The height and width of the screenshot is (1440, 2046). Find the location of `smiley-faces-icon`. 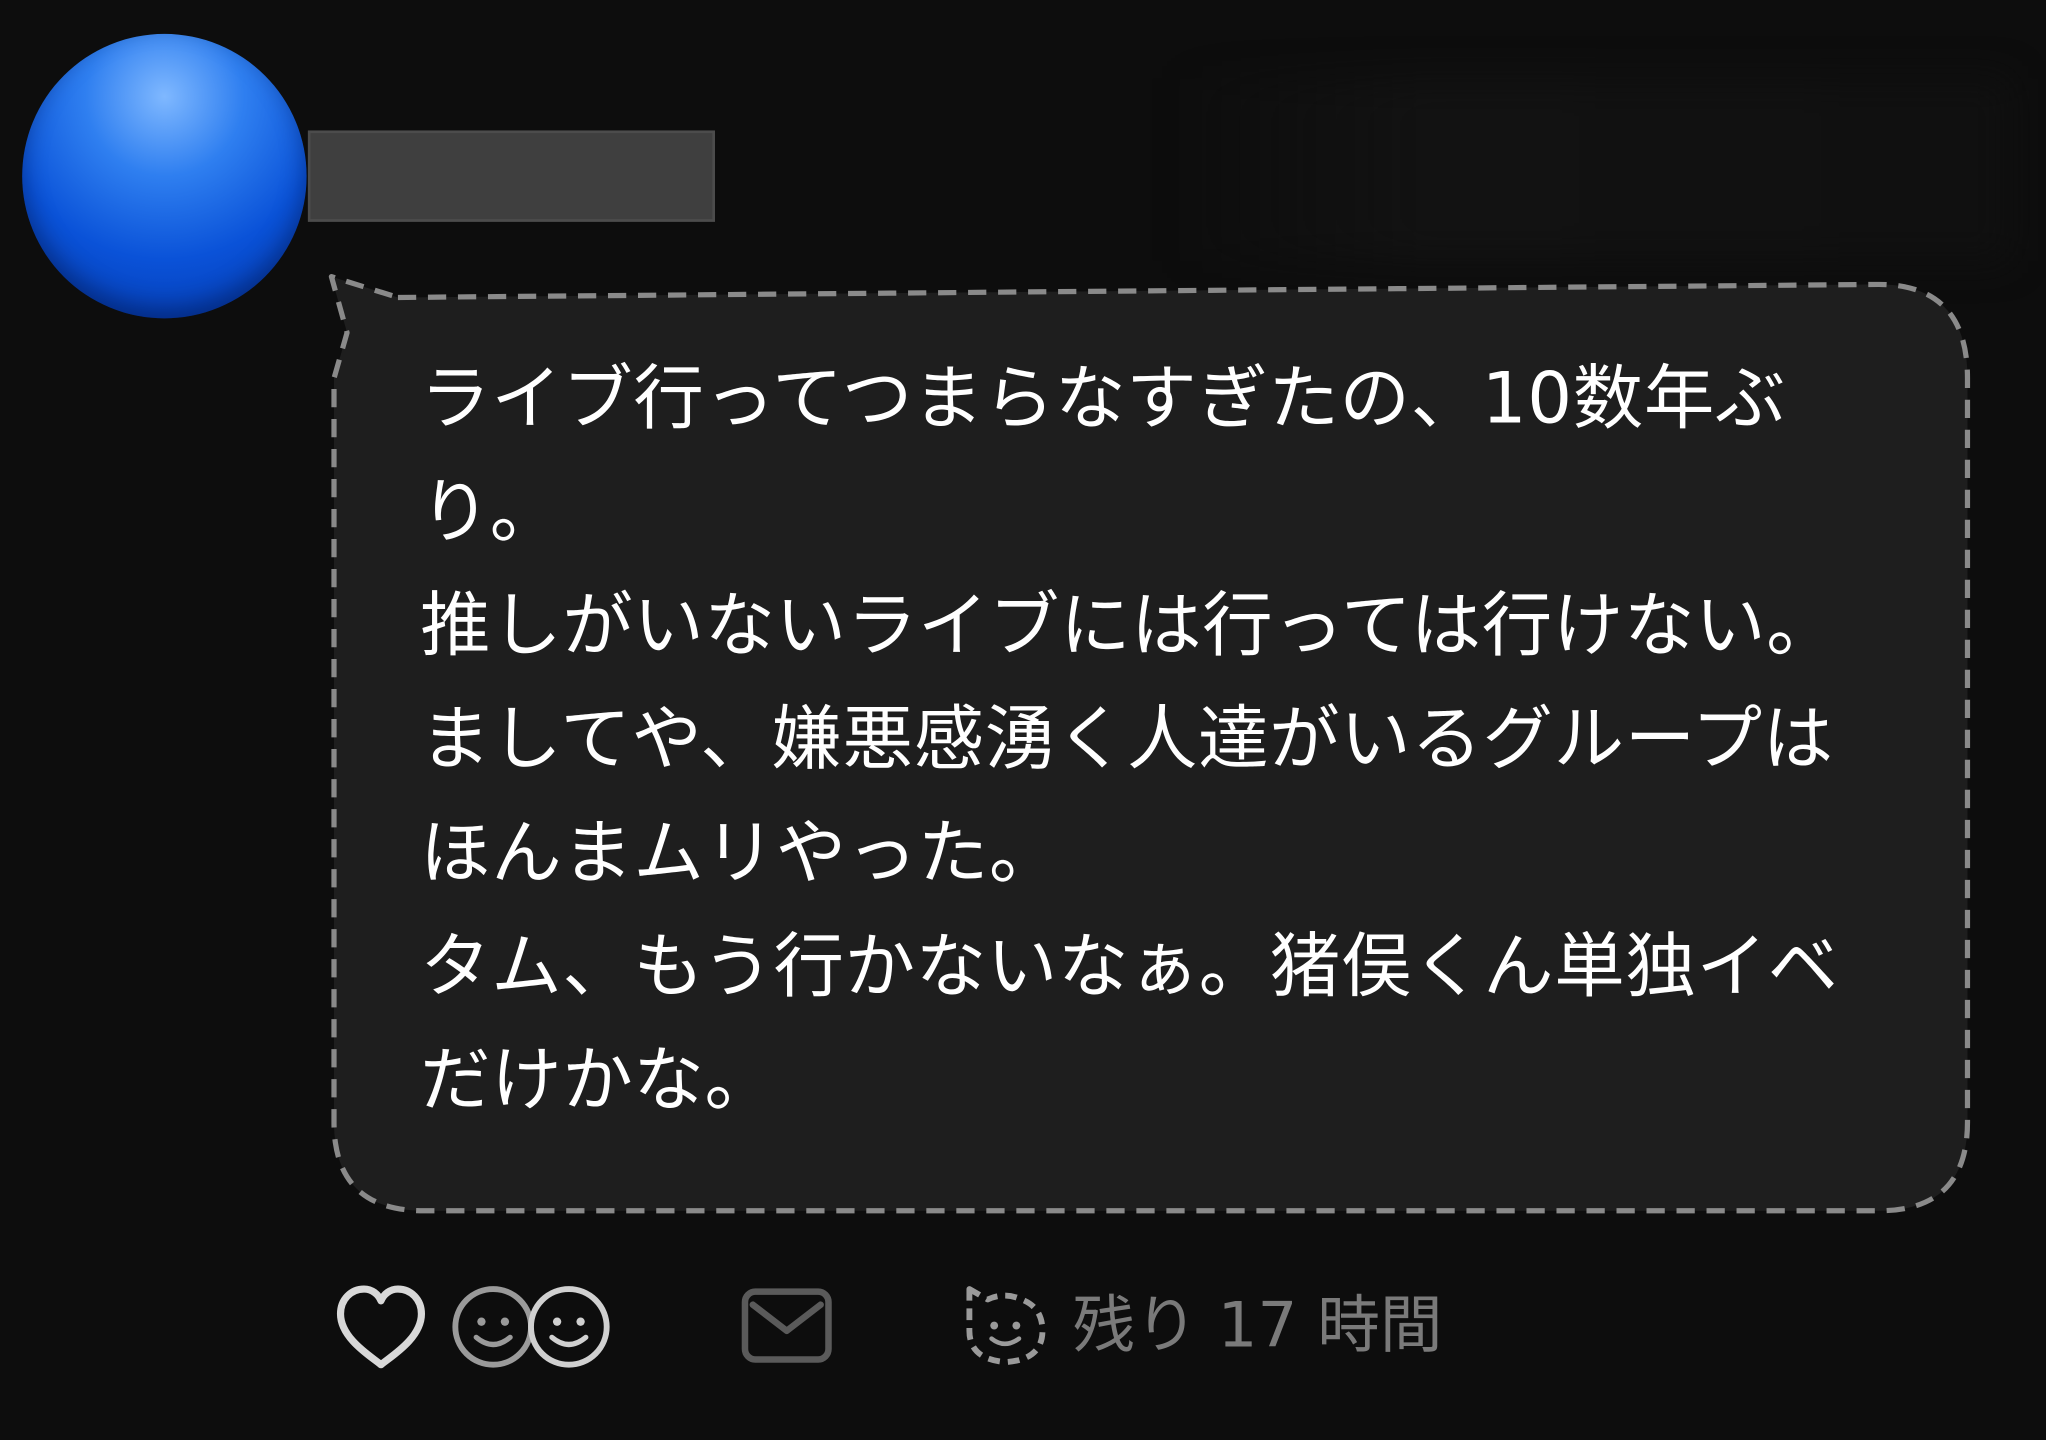

smiley-faces-icon is located at coordinates (531, 1326).